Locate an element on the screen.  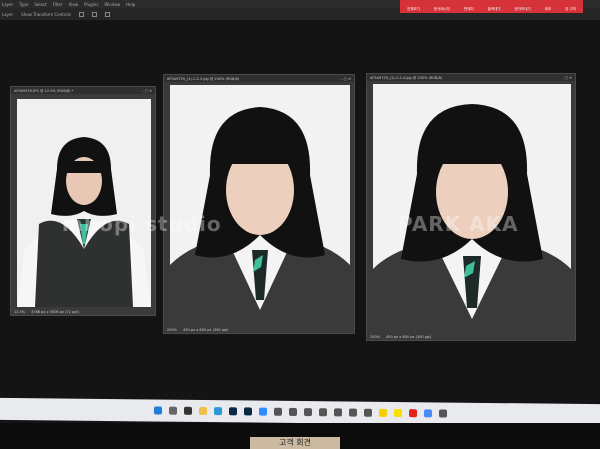
show-transform-controls: Show Transform Controls is located at coordinates (46, 14).